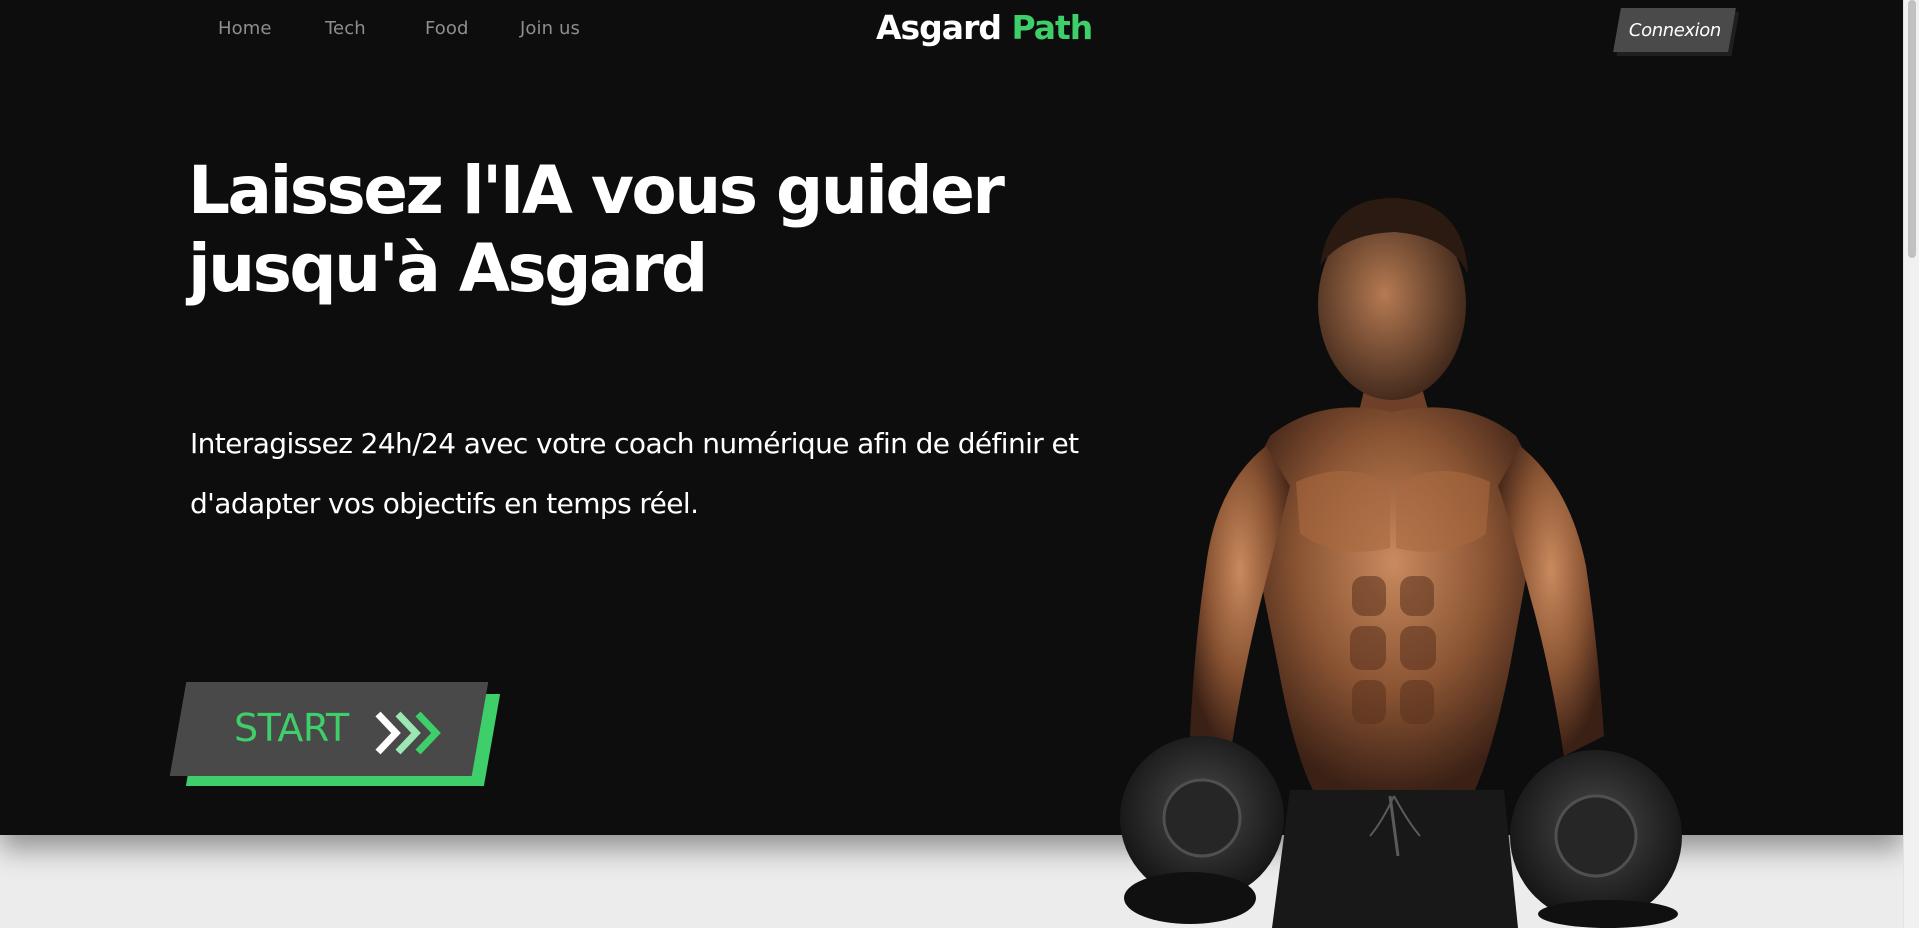 This screenshot has width=1919, height=928. Describe the element at coordinates (944, 27) in the screenshot. I see `logo-text-main: Asgard` at that location.